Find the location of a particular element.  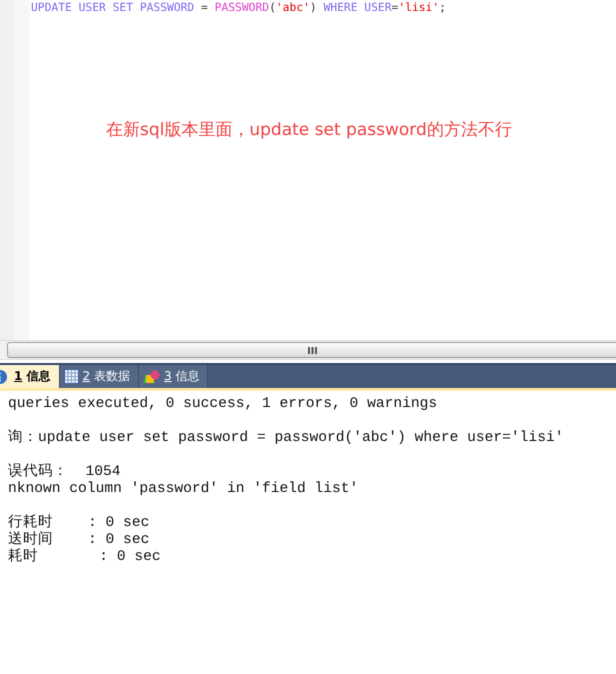

output-line: 行耗时 : 0 sec is located at coordinates (79, 523).